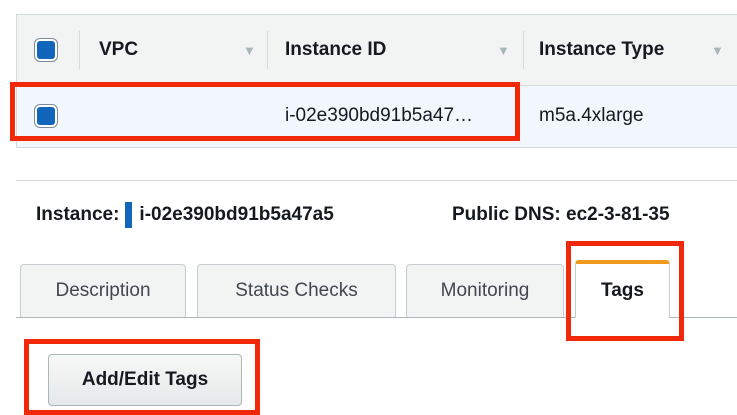 The height and width of the screenshot is (415, 737). Describe the element at coordinates (46, 116) in the screenshot. I see `row-checkbox-icon` at that location.